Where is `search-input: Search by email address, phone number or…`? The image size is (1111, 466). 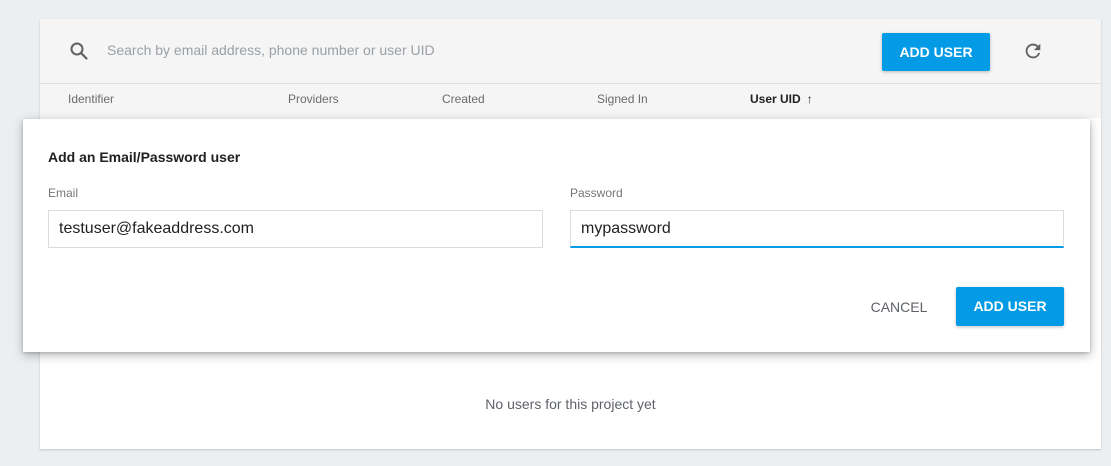
search-input: Search by email address, phone number or… is located at coordinates (271, 50).